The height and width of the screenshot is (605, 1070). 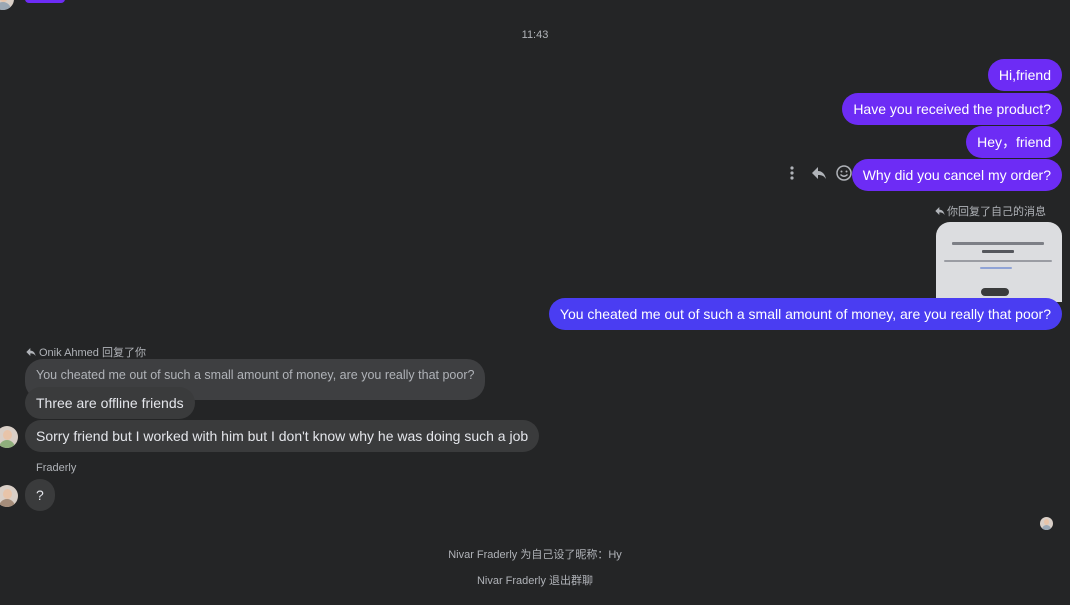 What do you see at coordinates (792, 173) in the screenshot?
I see `more-vertical-icon` at bounding box center [792, 173].